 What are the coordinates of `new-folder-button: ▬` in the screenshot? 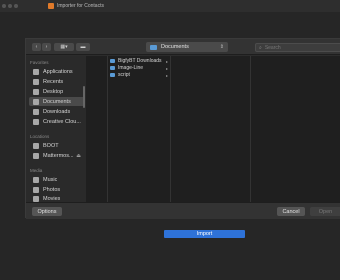 It's located at (83, 47).